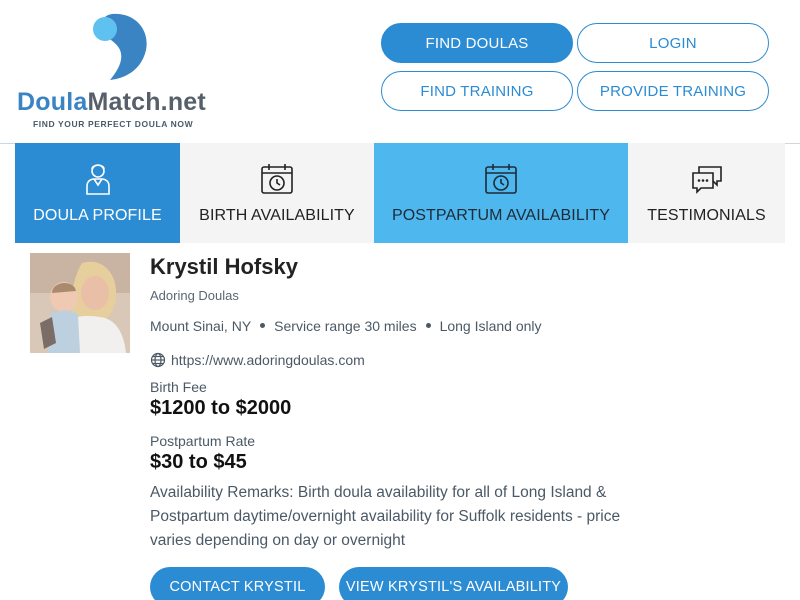  What do you see at coordinates (673, 91) in the screenshot?
I see `provide-training-button: PROVIDE TRAINING` at bounding box center [673, 91].